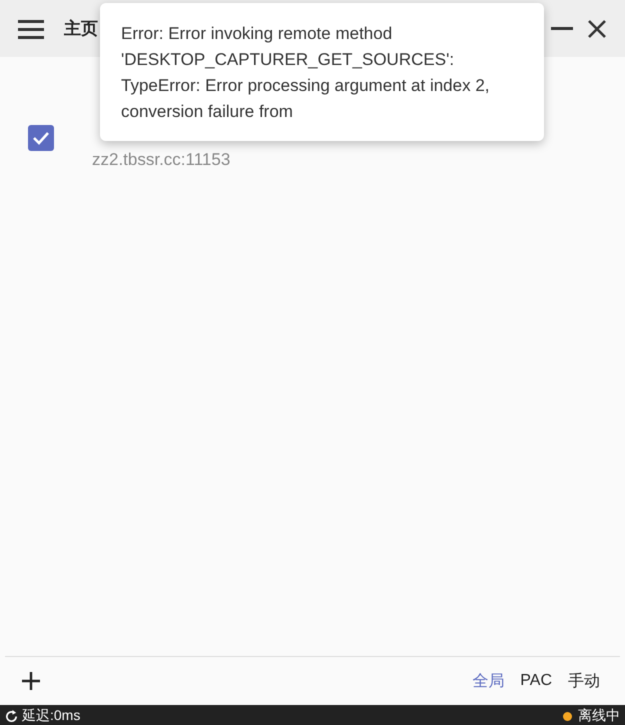 Image resolution: width=625 pixels, height=725 pixels. What do you see at coordinates (81, 29) in the screenshot?
I see `page-title: 主页` at bounding box center [81, 29].